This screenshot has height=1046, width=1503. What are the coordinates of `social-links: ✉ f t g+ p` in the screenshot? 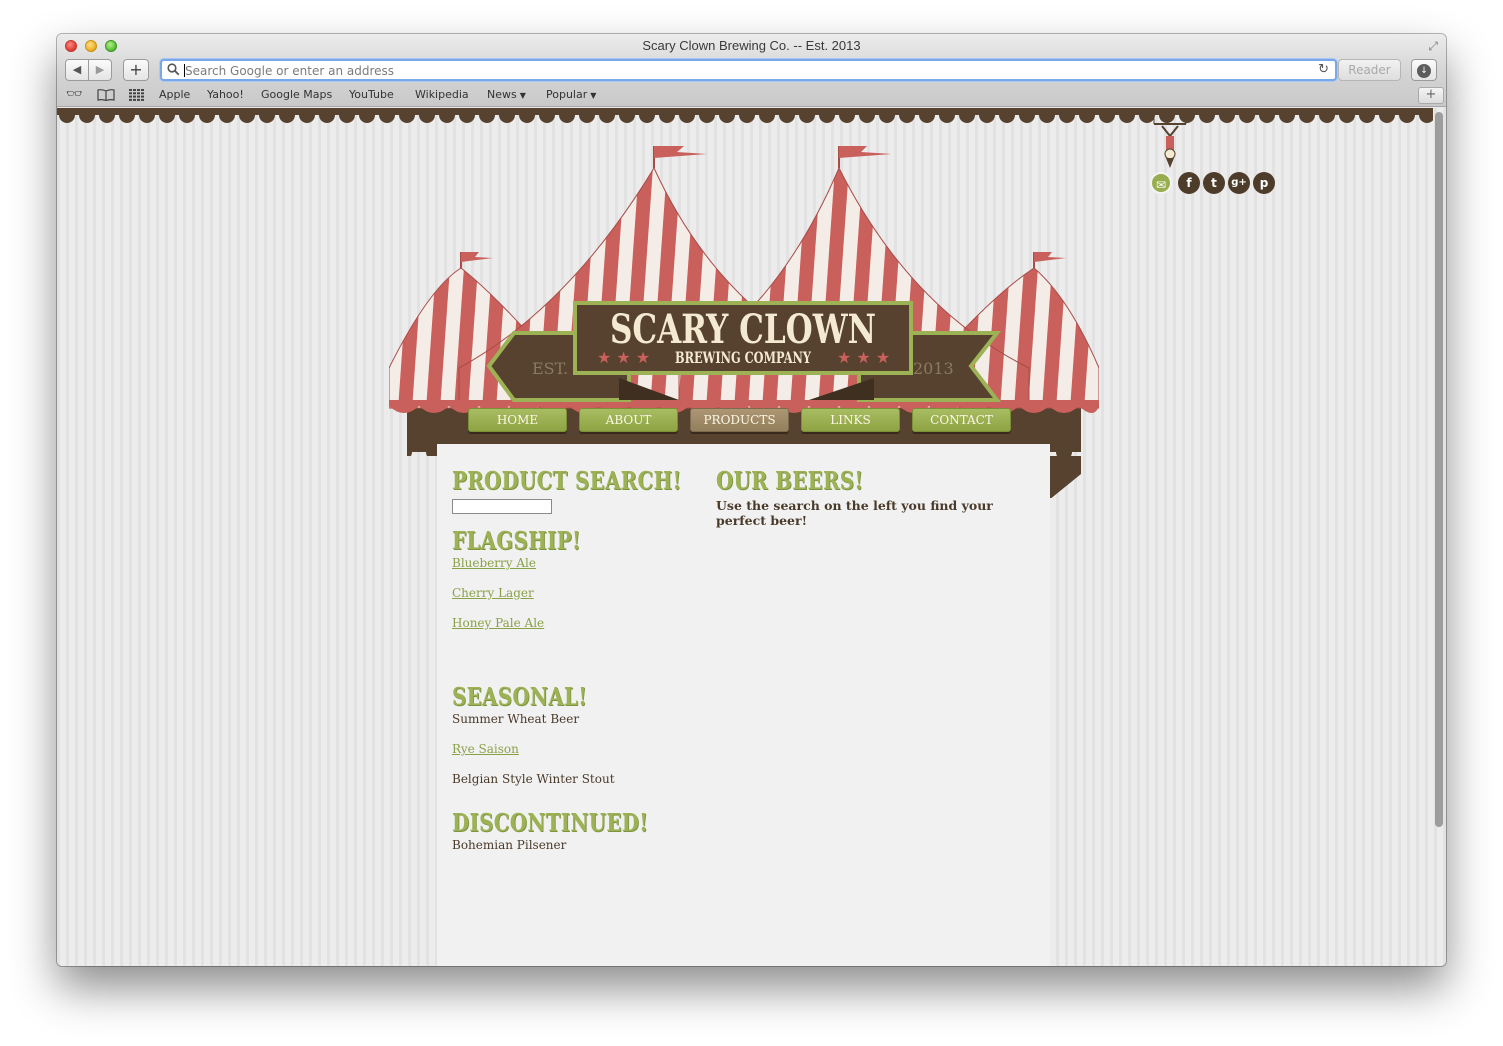 It's located at (1225, 156).